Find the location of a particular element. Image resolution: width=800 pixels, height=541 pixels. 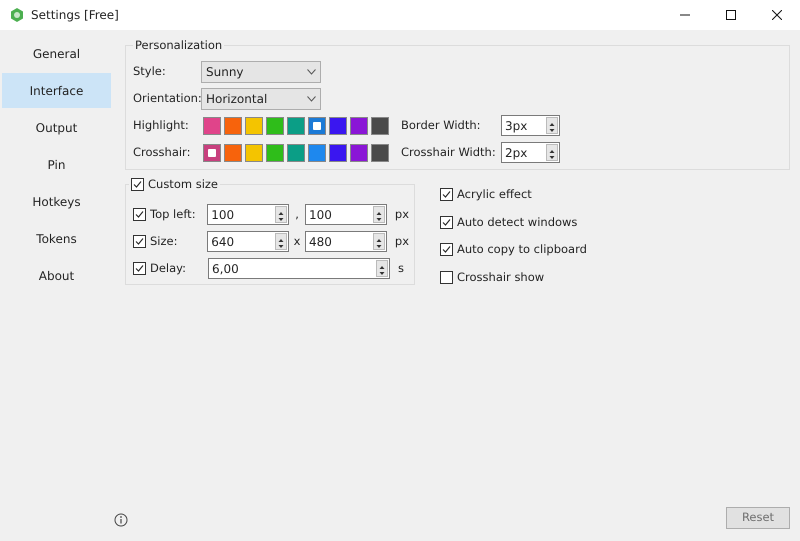

app-logo-icon is located at coordinates (17, 15).